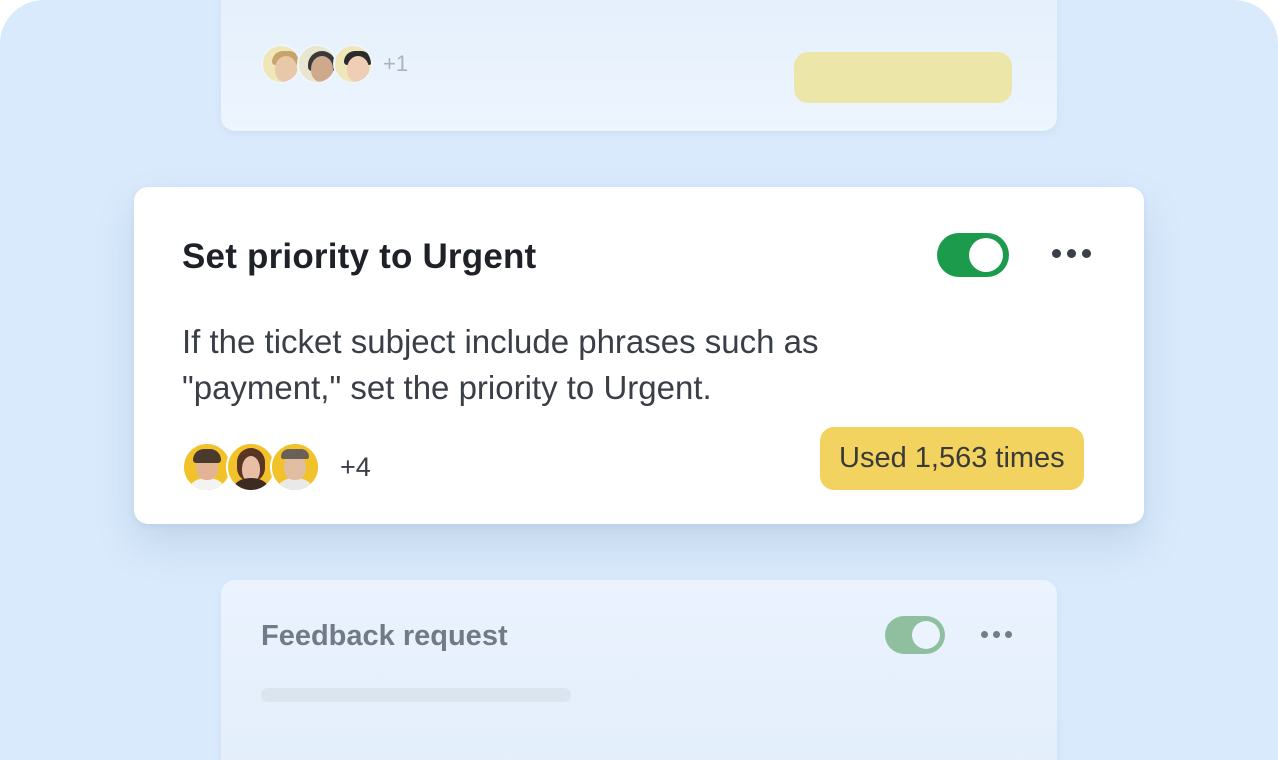 This screenshot has width=1278, height=760. What do you see at coordinates (903, 77) in the screenshot?
I see `usage-badge-placeholder` at bounding box center [903, 77].